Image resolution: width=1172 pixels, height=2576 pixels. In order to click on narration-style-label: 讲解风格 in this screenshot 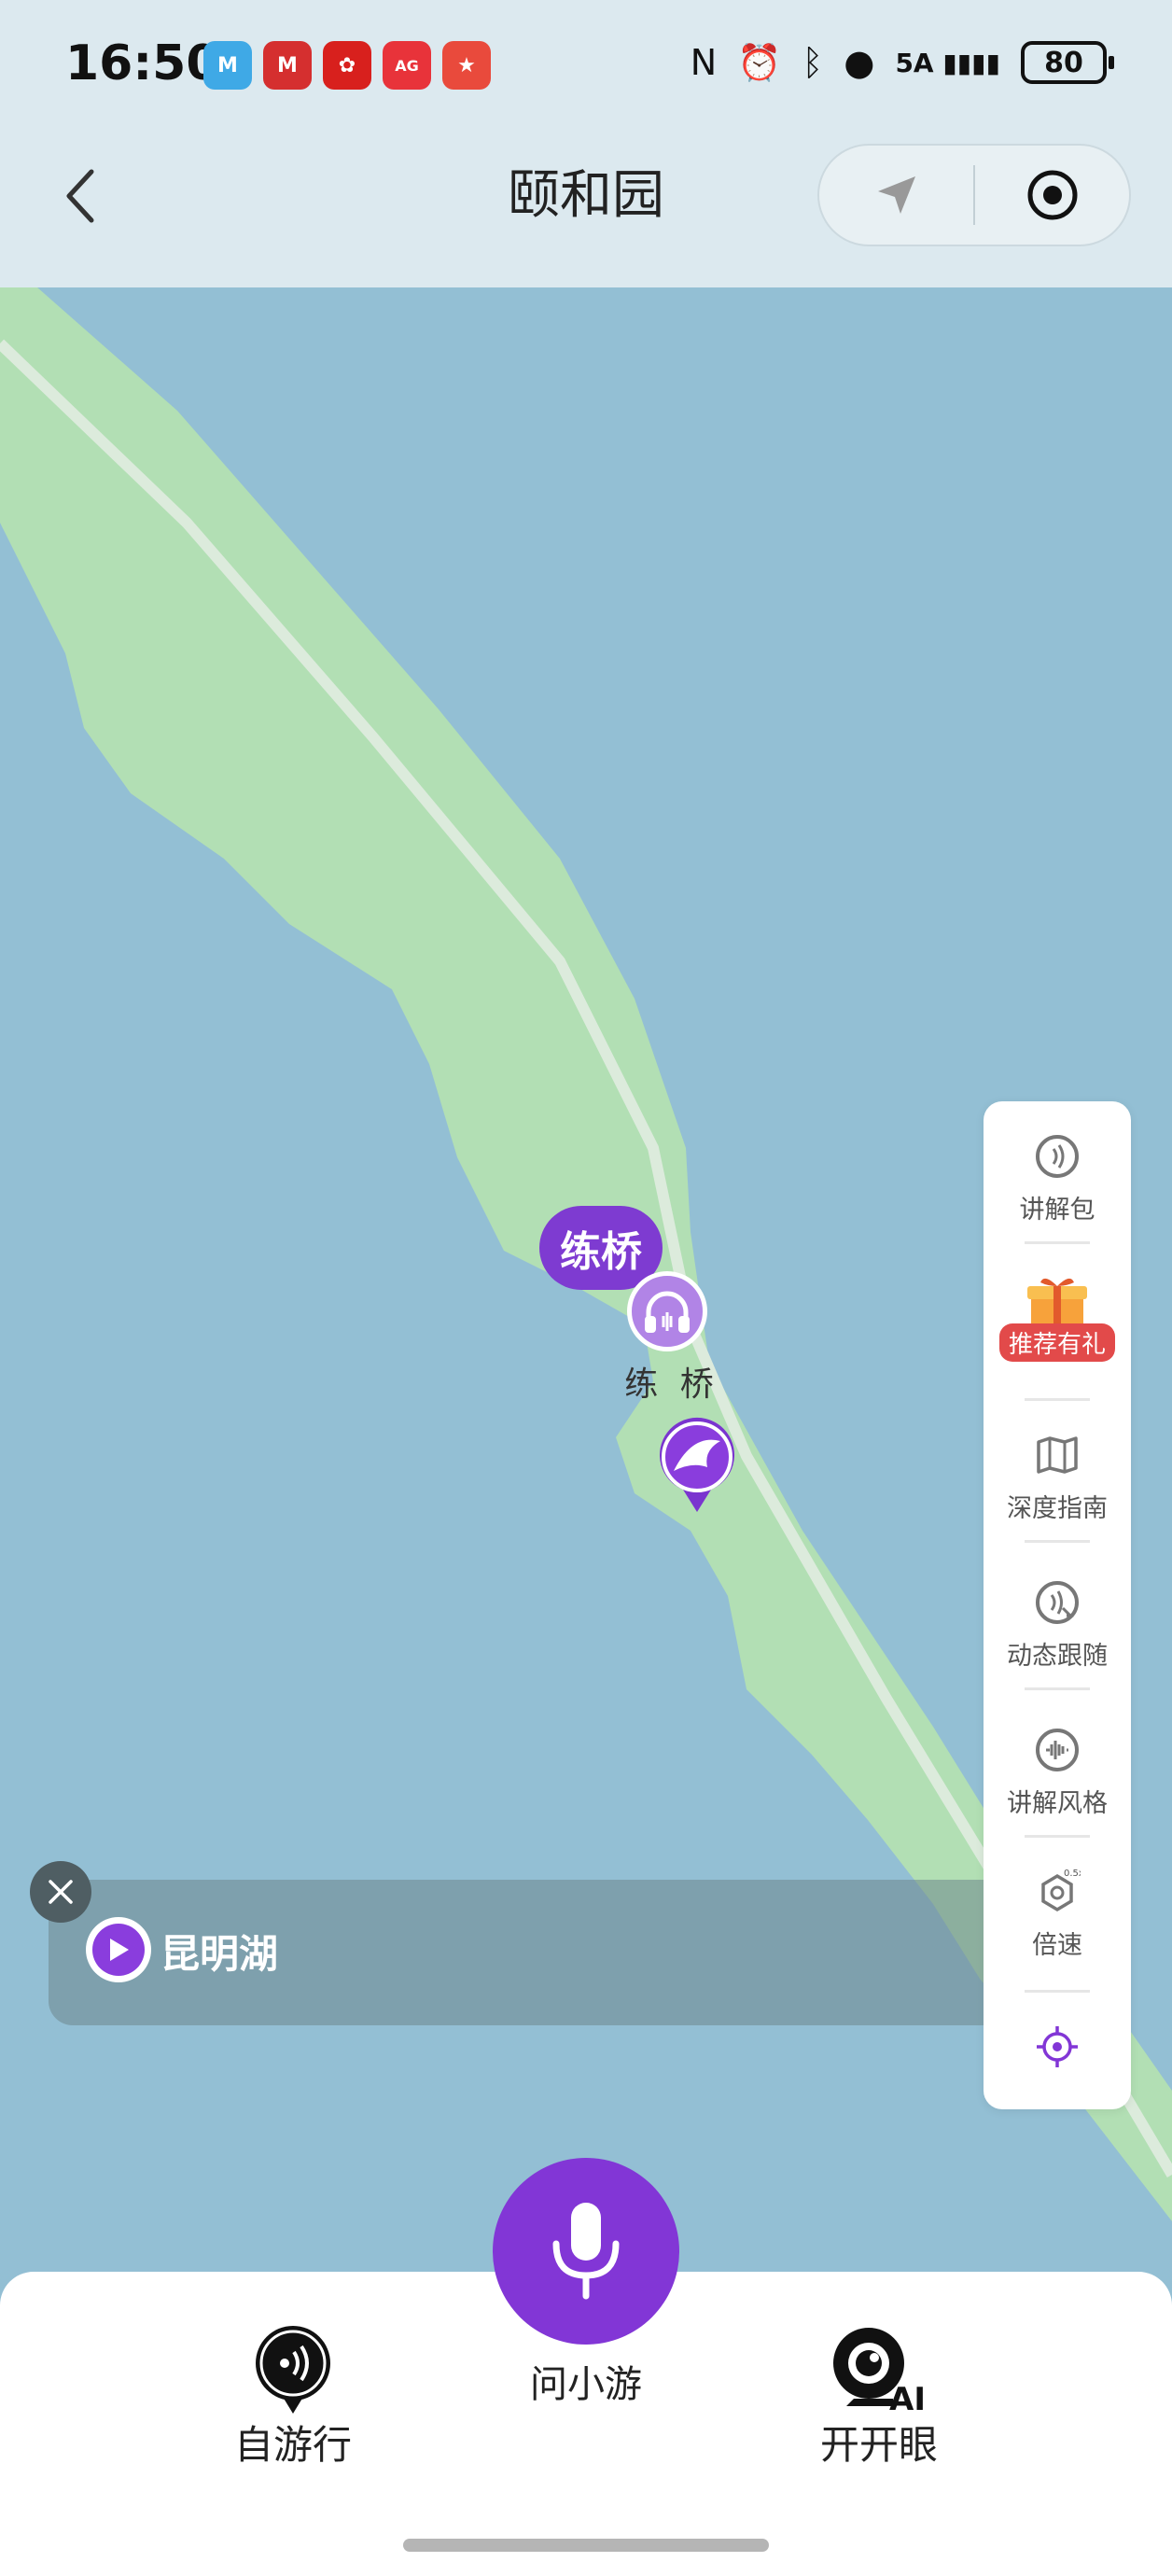, I will do `click(1057, 1803)`.